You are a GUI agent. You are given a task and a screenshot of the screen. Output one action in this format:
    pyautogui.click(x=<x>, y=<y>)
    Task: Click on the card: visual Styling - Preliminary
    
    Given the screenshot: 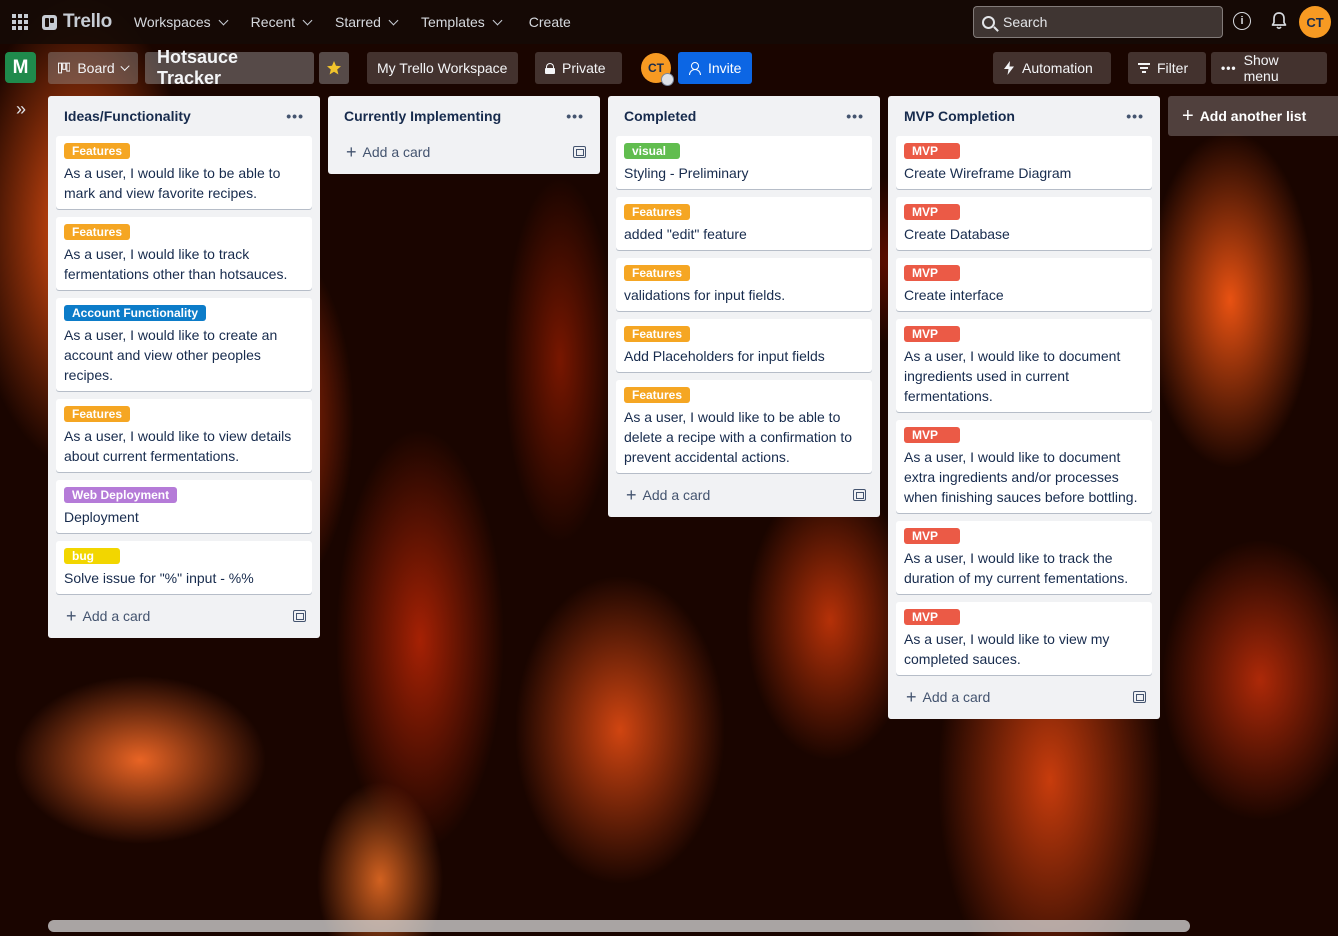 What is the action you would take?
    pyautogui.click(x=744, y=162)
    